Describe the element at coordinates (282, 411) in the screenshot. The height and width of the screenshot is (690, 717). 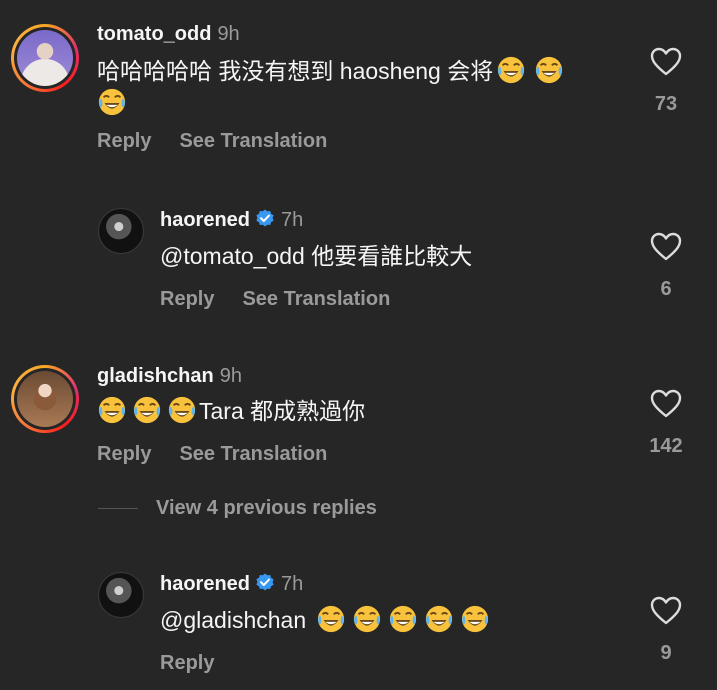
I see `comment-text-content: Tara 都成熟過你` at that location.